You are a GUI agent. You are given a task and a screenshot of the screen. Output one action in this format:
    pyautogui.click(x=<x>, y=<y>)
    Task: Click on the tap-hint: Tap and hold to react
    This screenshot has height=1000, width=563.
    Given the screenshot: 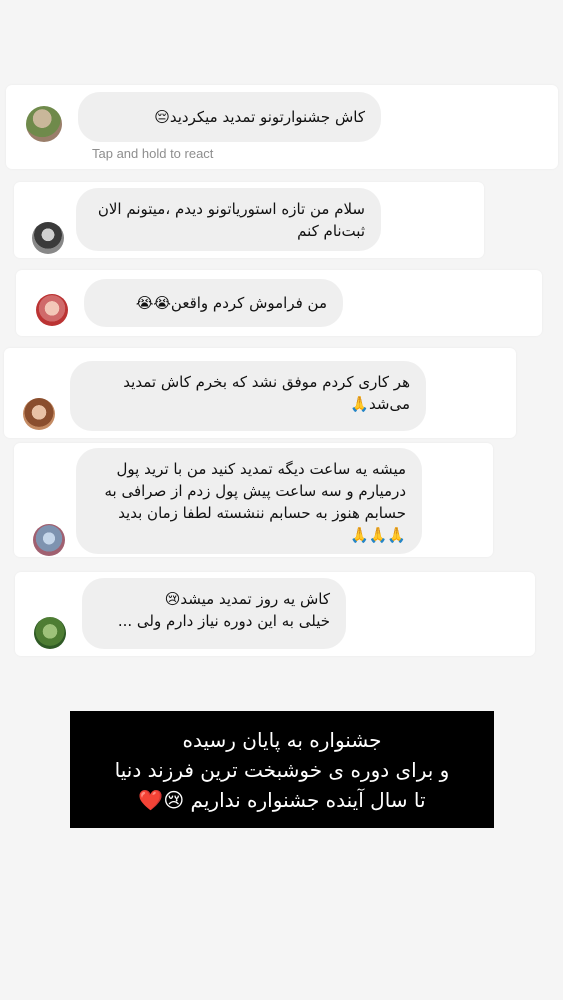 What is the action you would take?
    pyautogui.click(x=153, y=153)
    